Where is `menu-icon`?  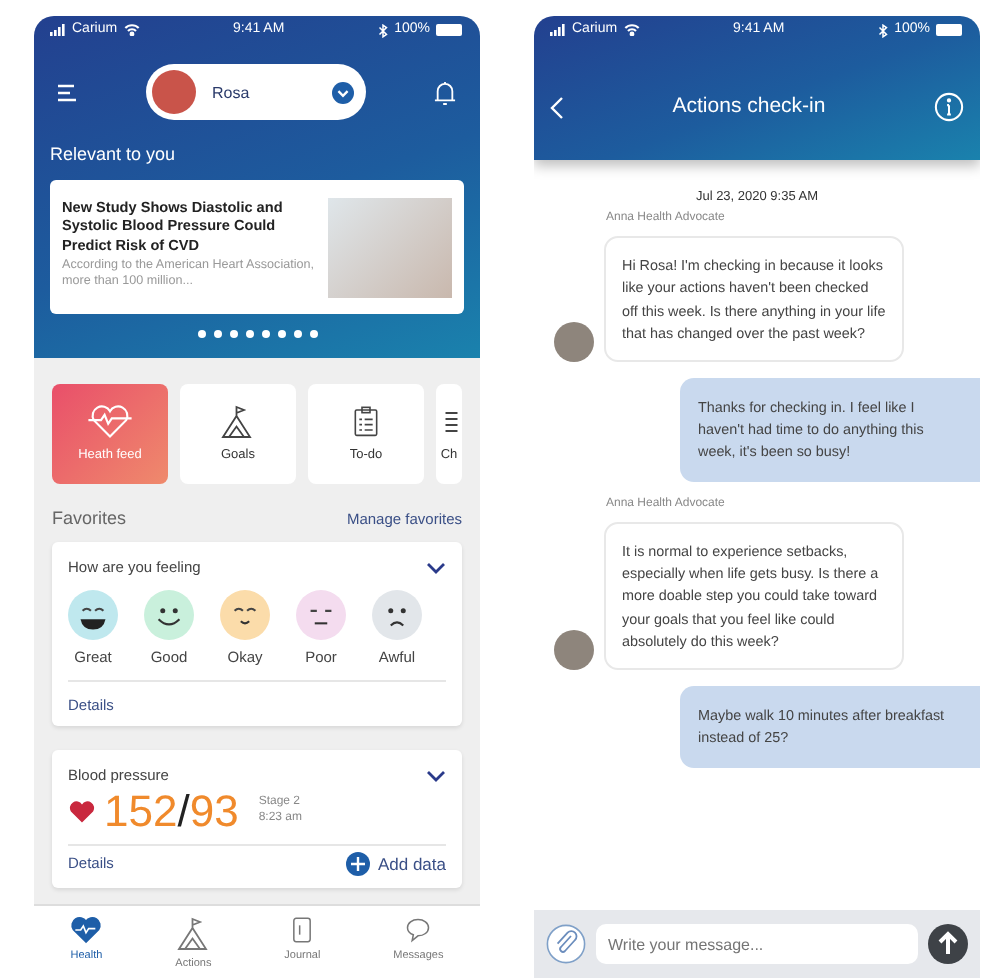 menu-icon is located at coordinates (68, 92).